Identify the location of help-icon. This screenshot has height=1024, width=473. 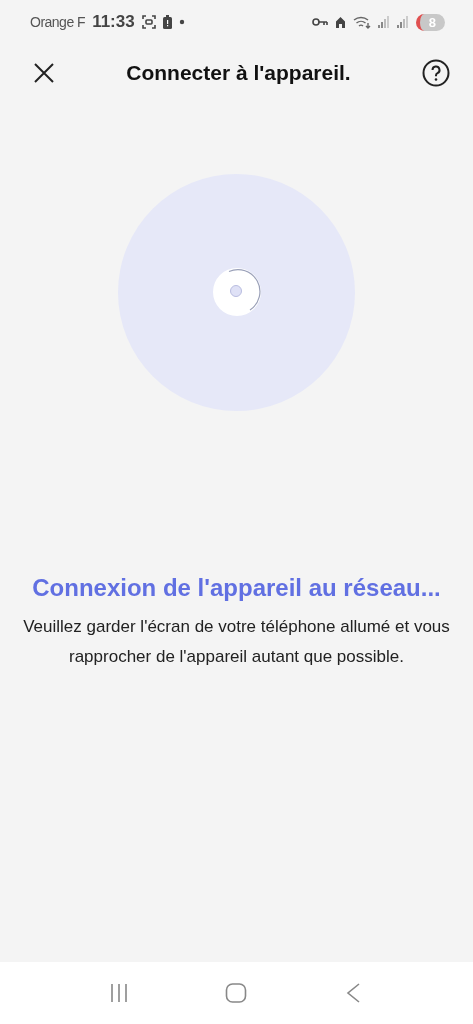
(436, 73).